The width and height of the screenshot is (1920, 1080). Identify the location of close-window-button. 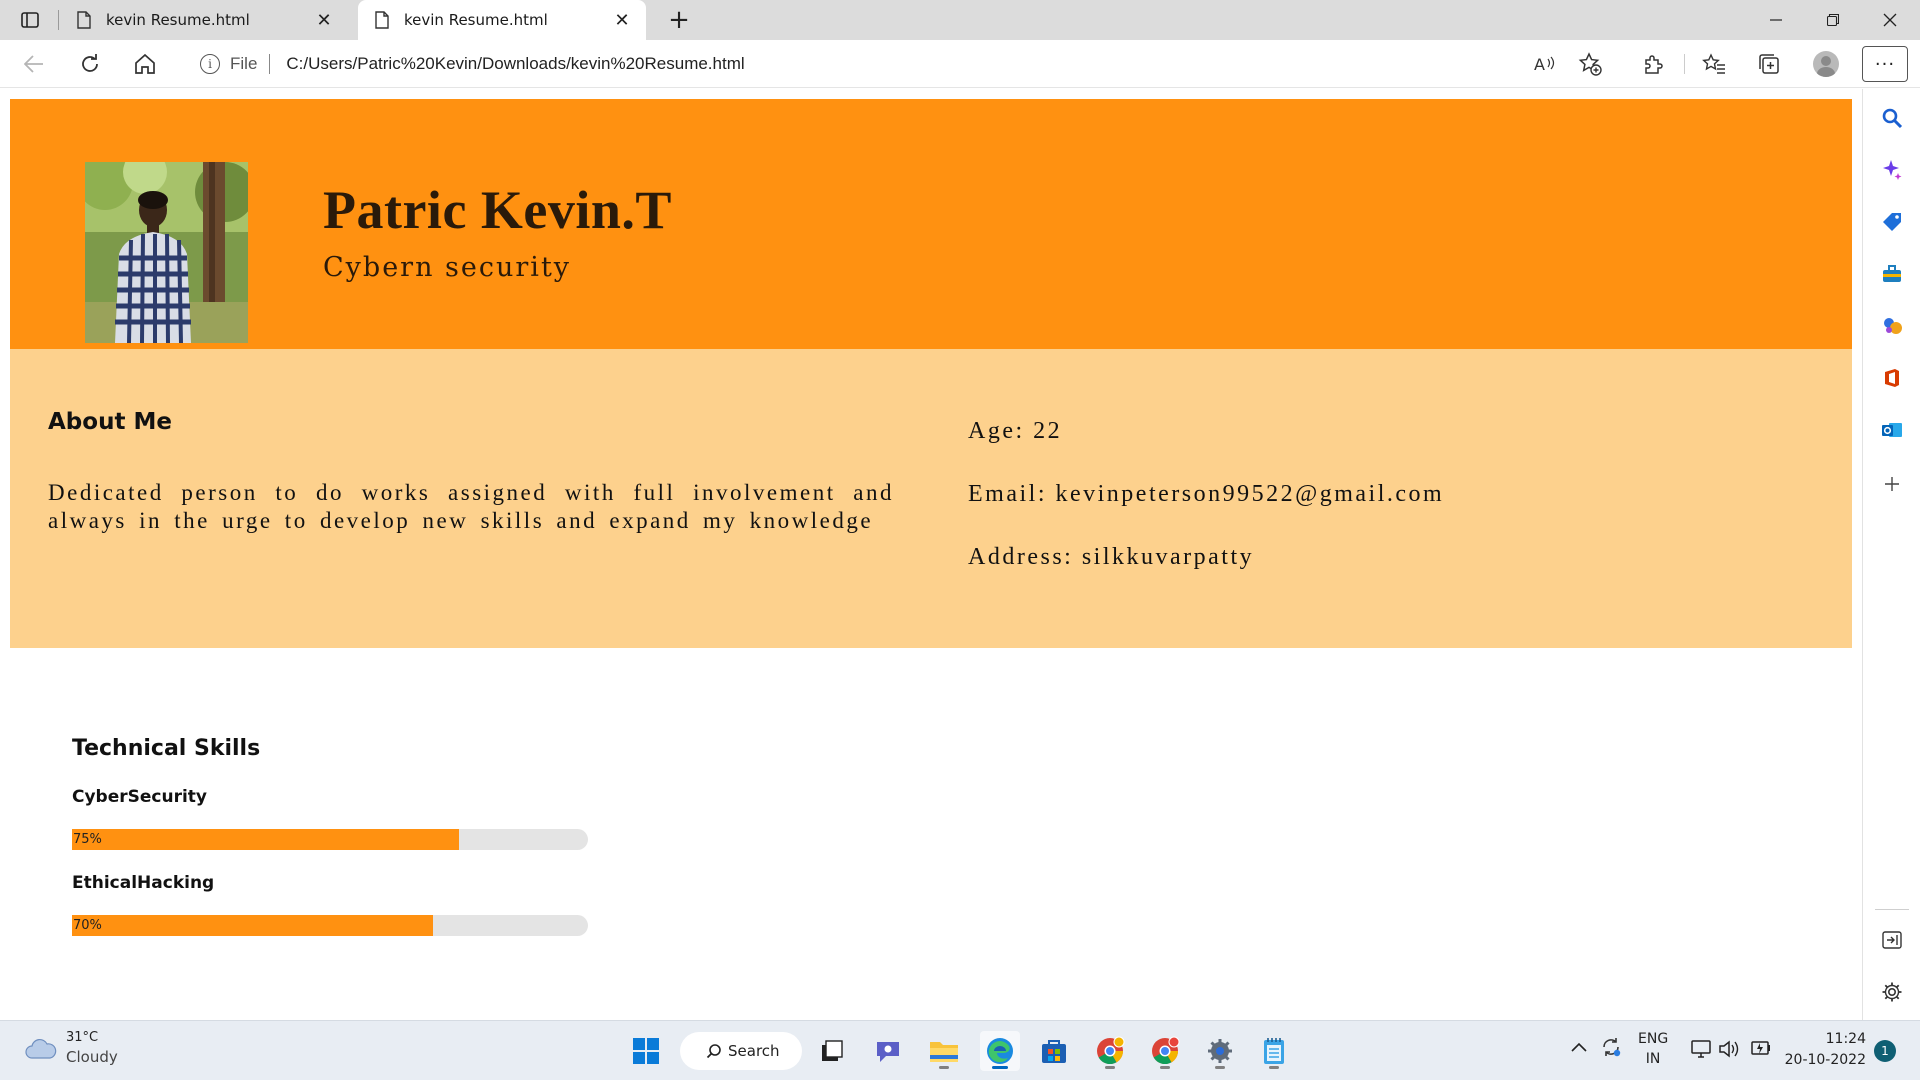
(1890, 20).